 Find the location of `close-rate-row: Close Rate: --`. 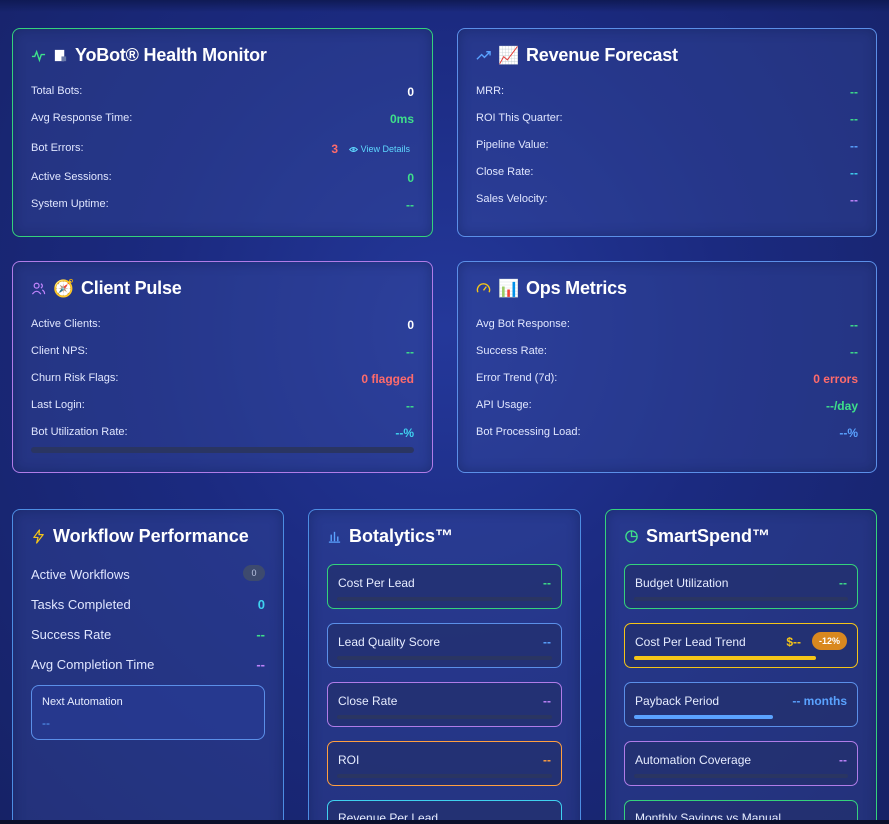

close-rate-row: Close Rate: -- is located at coordinates (667, 173).